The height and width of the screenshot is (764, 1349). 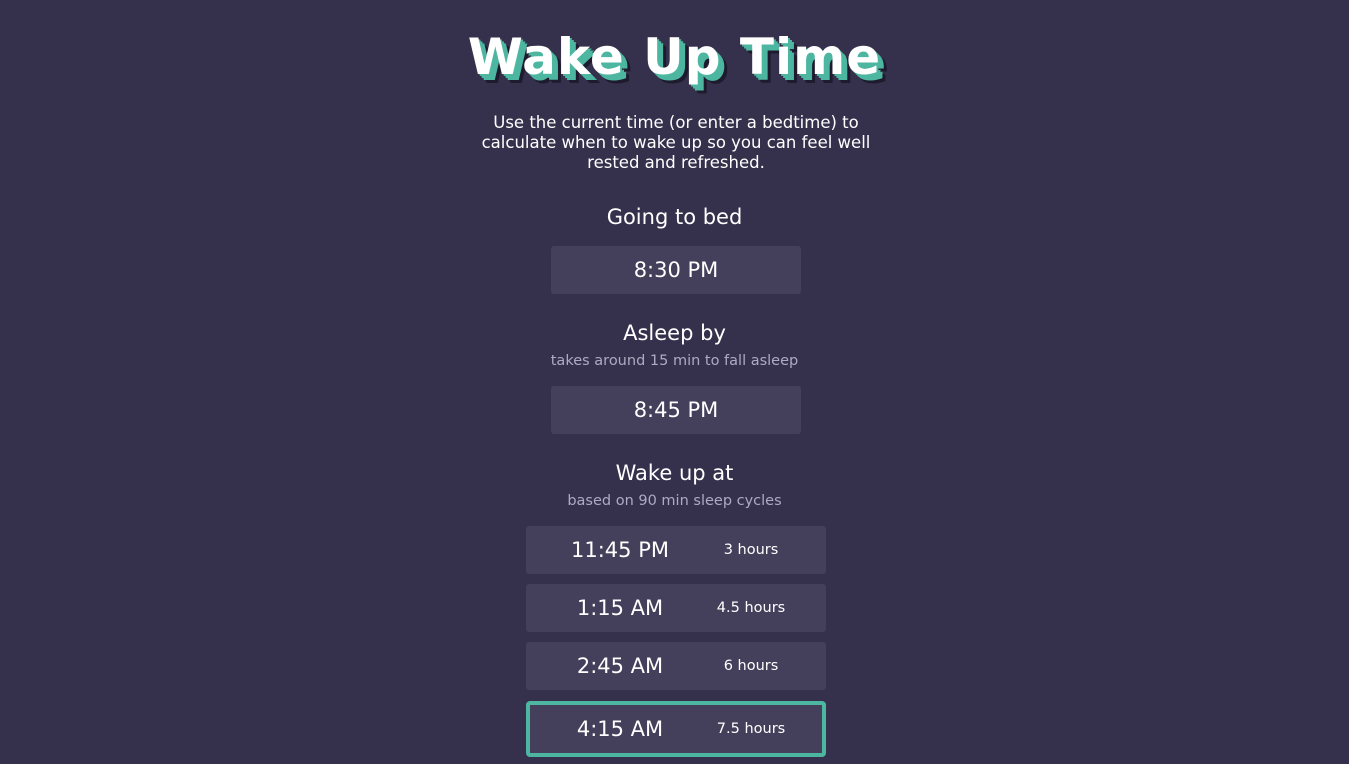 I want to click on asleep-time-input: 8:45 PM, so click(x=676, y=410).